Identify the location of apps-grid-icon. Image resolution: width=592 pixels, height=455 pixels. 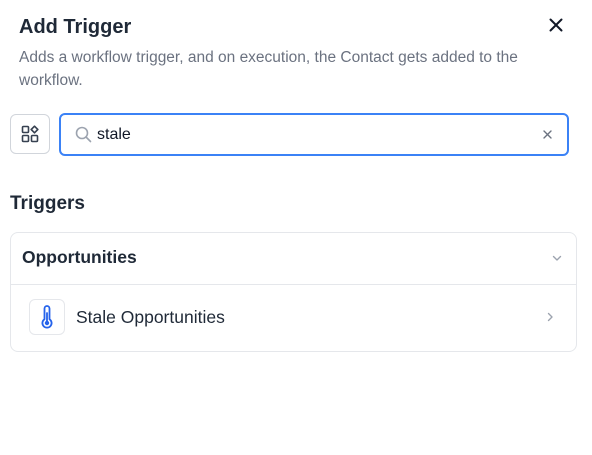
(30, 134).